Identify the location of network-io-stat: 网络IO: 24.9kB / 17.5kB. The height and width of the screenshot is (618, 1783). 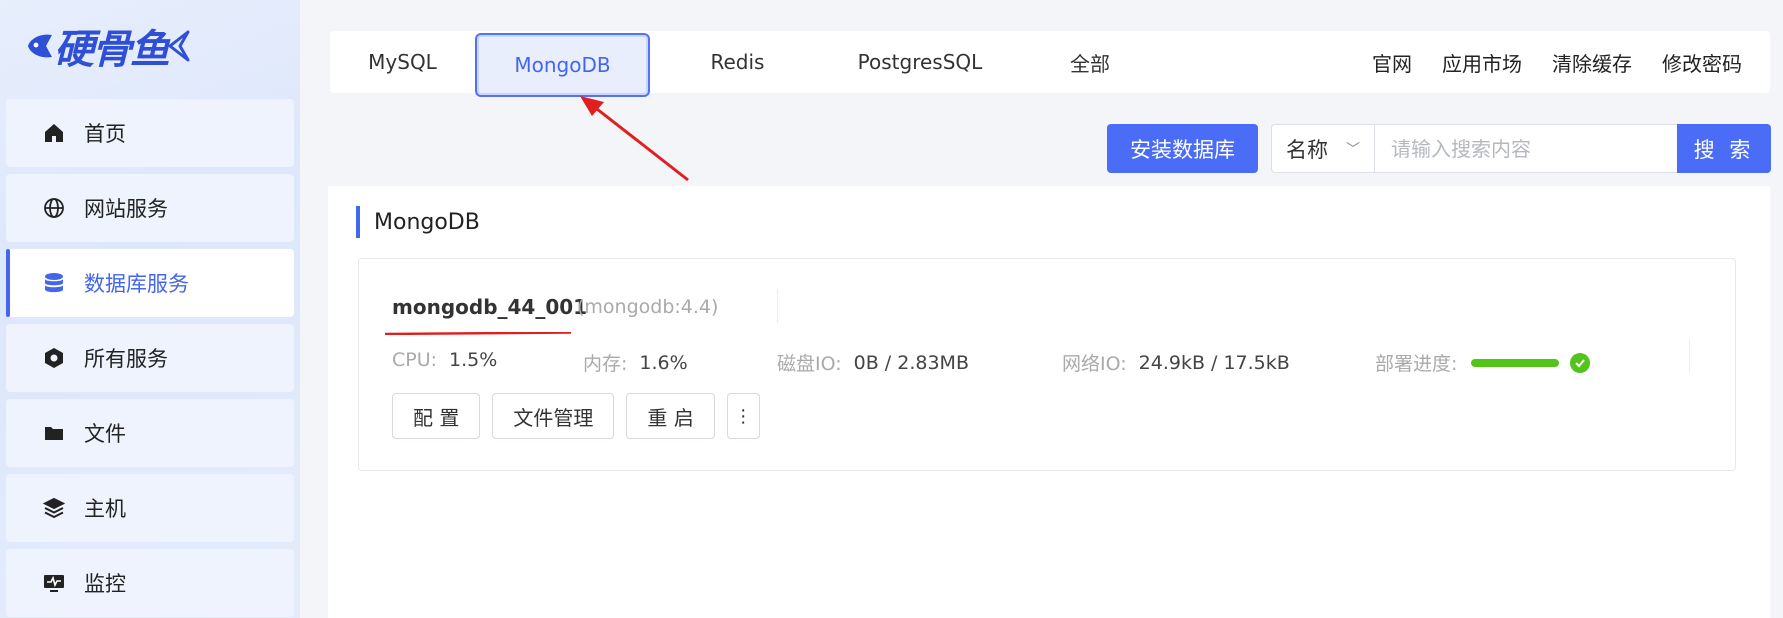
(1176, 362).